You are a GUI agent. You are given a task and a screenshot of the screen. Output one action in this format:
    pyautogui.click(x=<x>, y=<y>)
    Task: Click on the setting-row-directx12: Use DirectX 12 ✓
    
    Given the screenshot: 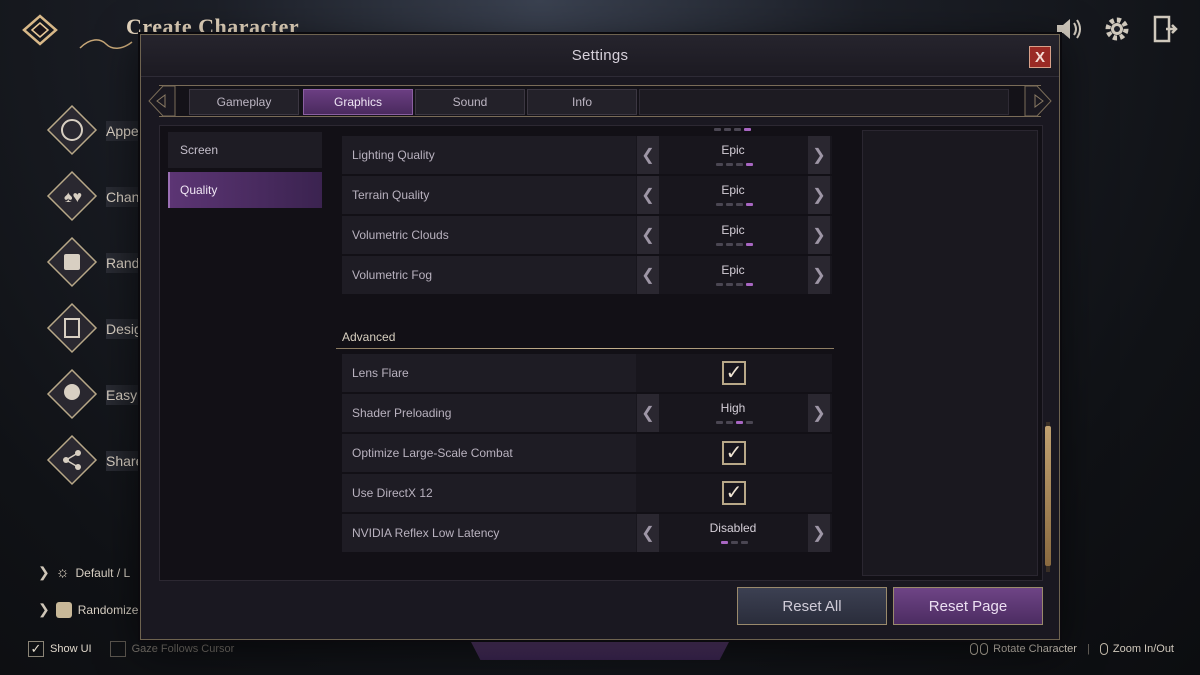 What is the action you would take?
    pyautogui.click(x=587, y=493)
    